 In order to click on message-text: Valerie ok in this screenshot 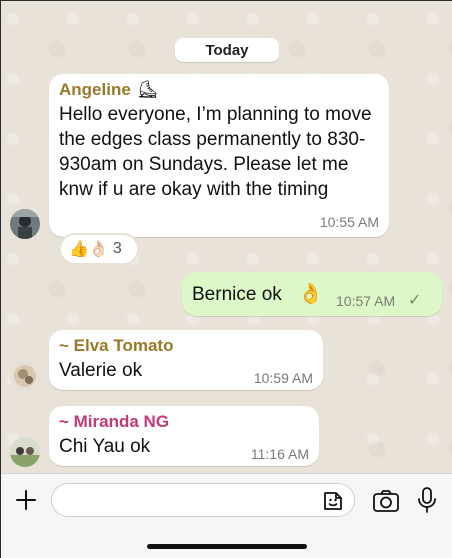, I will do `click(101, 370)`.